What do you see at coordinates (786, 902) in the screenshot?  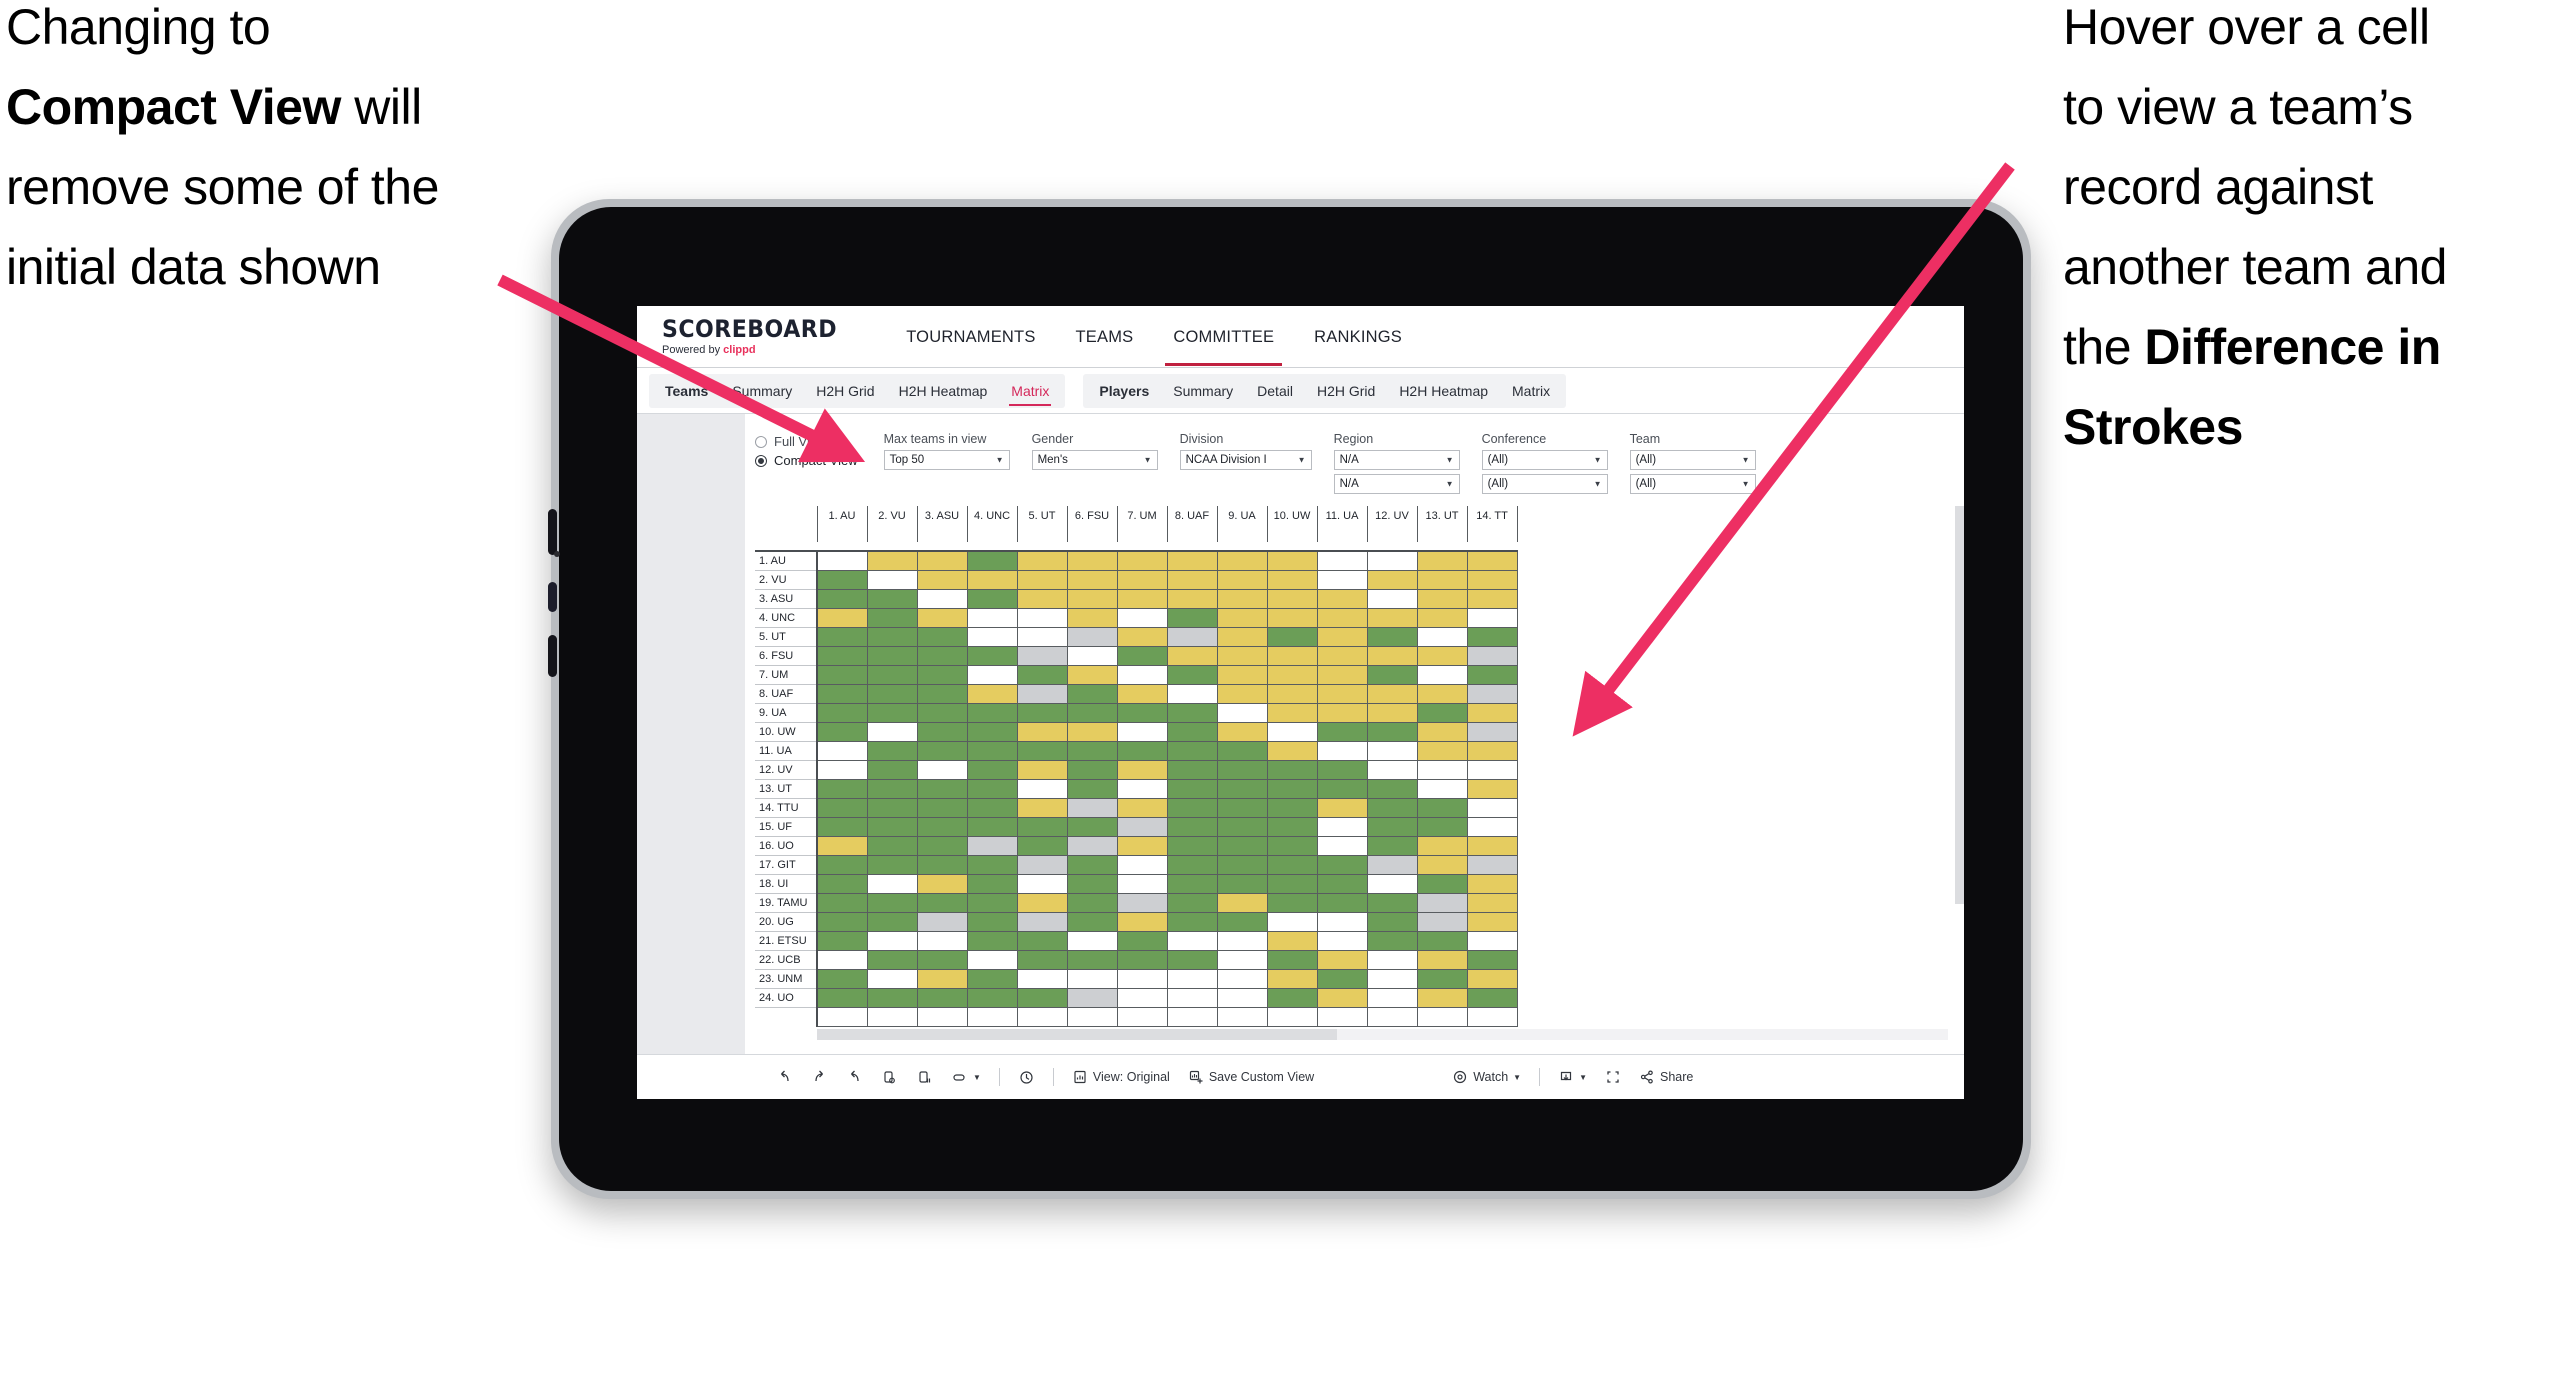 I see `matrix-row-header: 19. TAMU` at bounding box center [786, 902].